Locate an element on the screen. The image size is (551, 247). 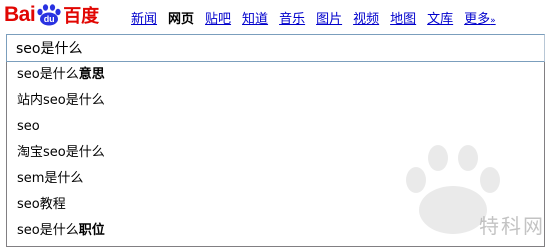
logo-text-paw: du is located at coordinates (49, 19).